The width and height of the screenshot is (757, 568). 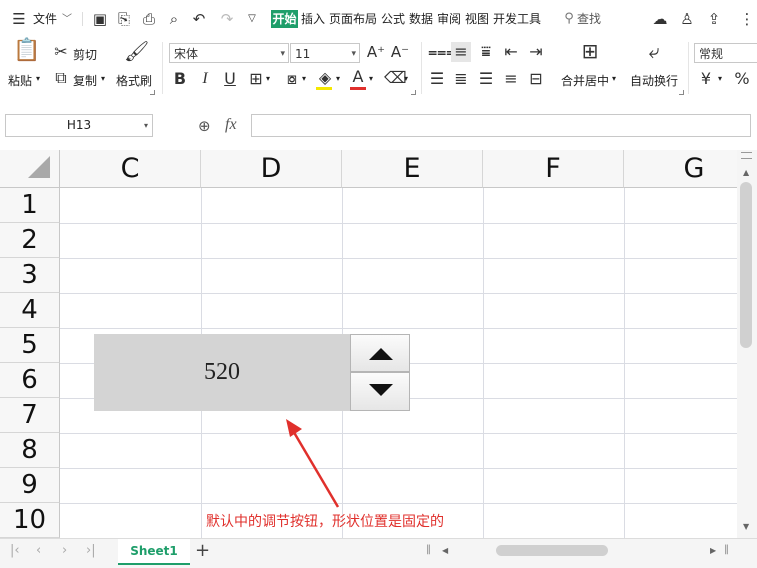 I want to click on font-color-icon: A, so click(x=358, y=77).